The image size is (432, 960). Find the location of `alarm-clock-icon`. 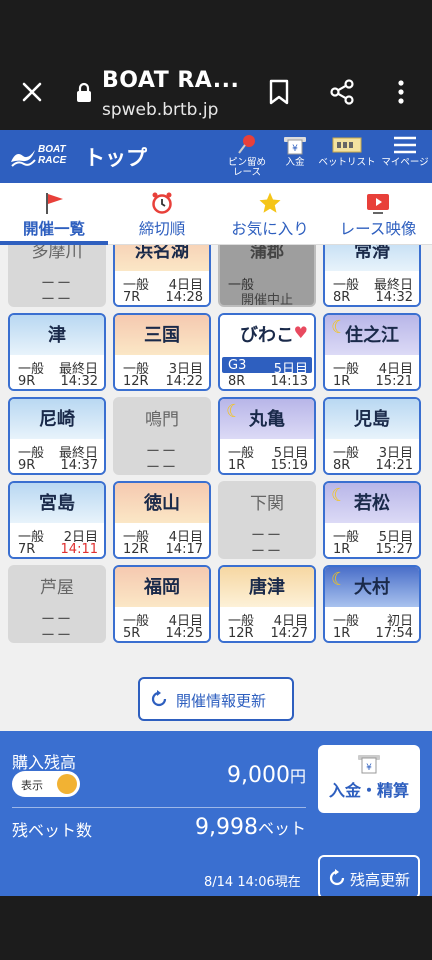

alarm-clock-icon is located at coordinates (162, 203).